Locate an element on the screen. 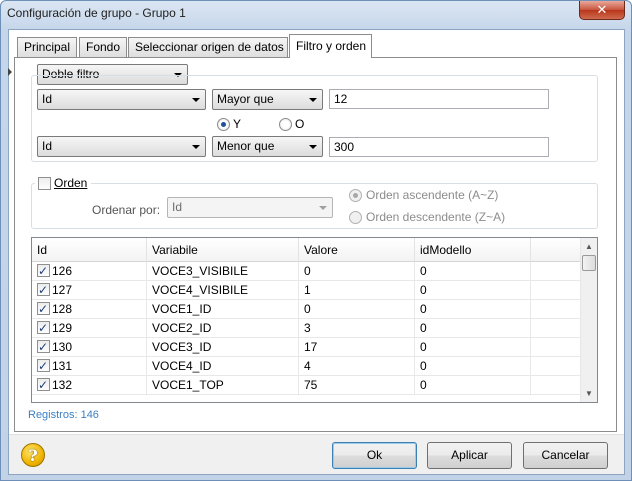 Image resolution: width=632 pixels, height=481 pixels. table-row: 126 VOCE3_VISIBILE 0 0 is located at coordinates (306, 271).